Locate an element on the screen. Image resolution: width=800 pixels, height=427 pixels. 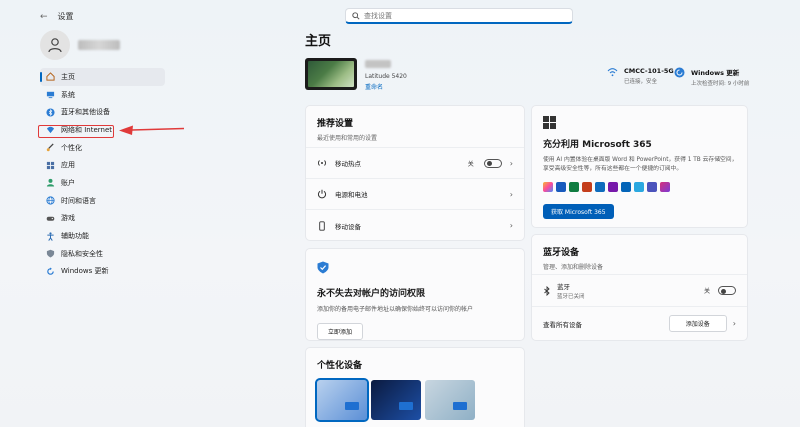
excel-icon is located at coordinates (574, 187).